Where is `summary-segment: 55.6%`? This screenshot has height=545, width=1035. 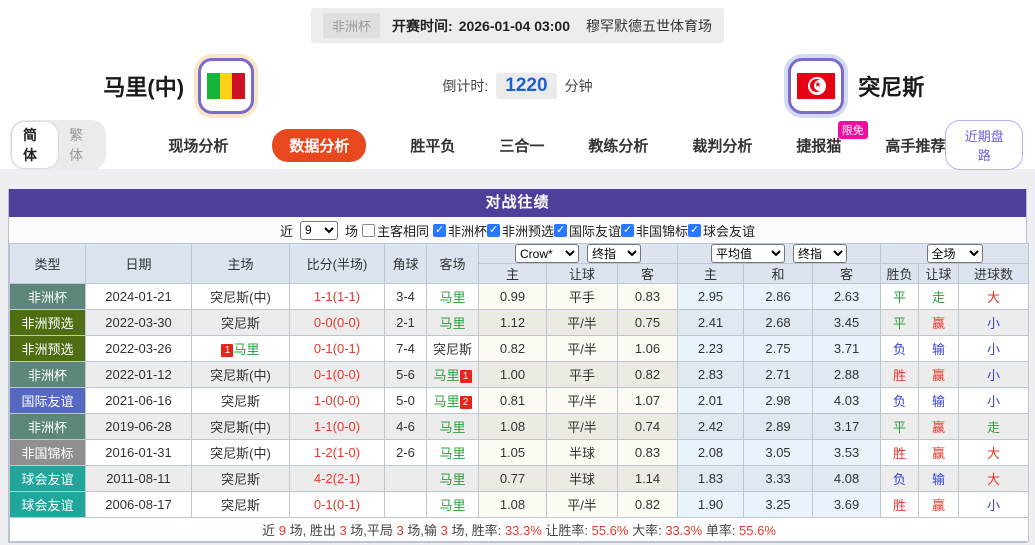
summary-segment: 55.6% is located at coordinates (757, 530).